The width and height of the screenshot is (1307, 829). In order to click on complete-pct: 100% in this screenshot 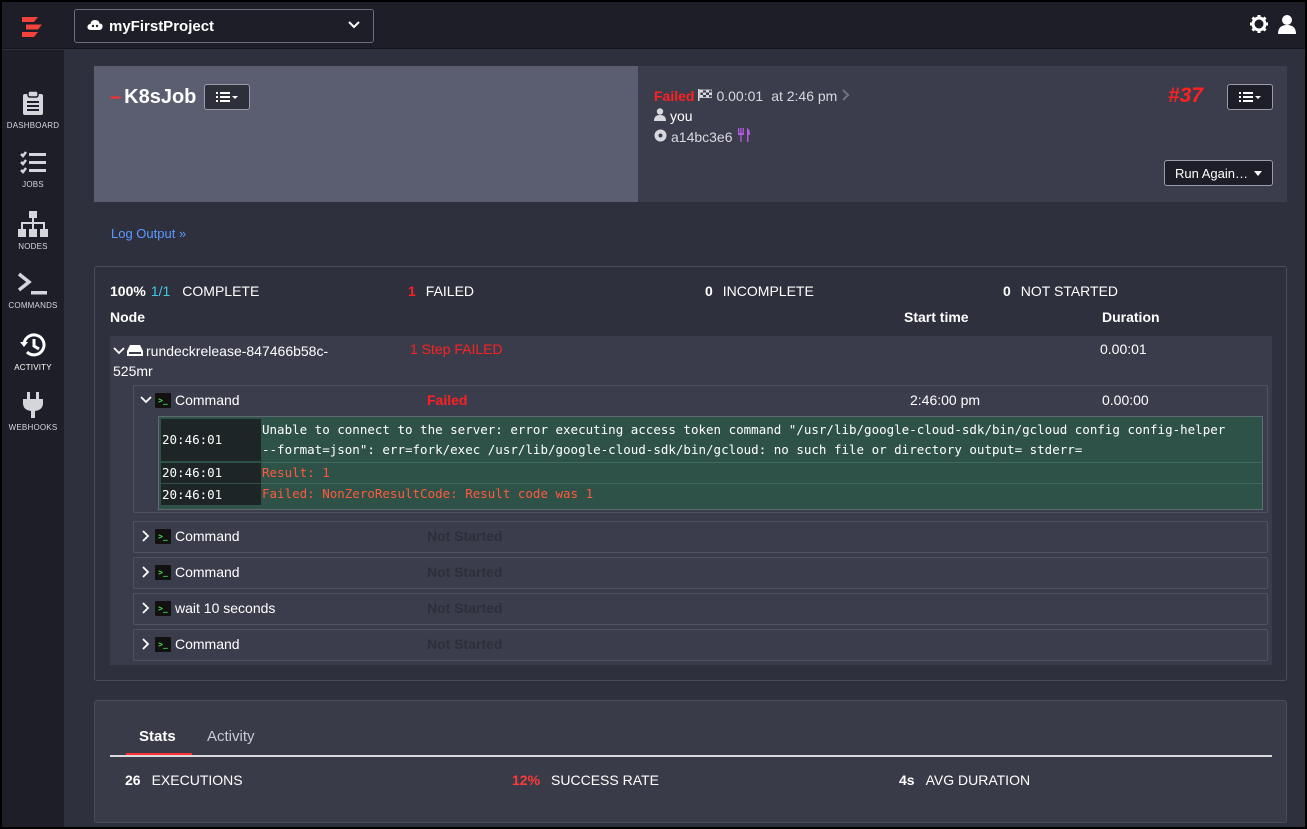, I will do `click(128, 291)`.